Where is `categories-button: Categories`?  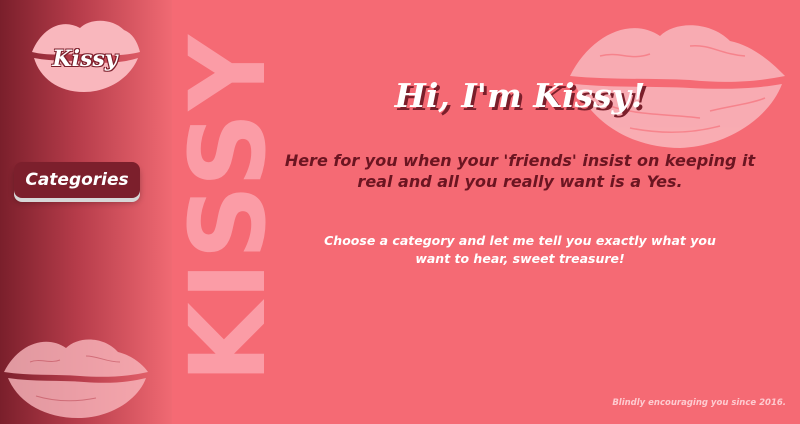 categories-button: Categories is located at coordinates (77, 180).